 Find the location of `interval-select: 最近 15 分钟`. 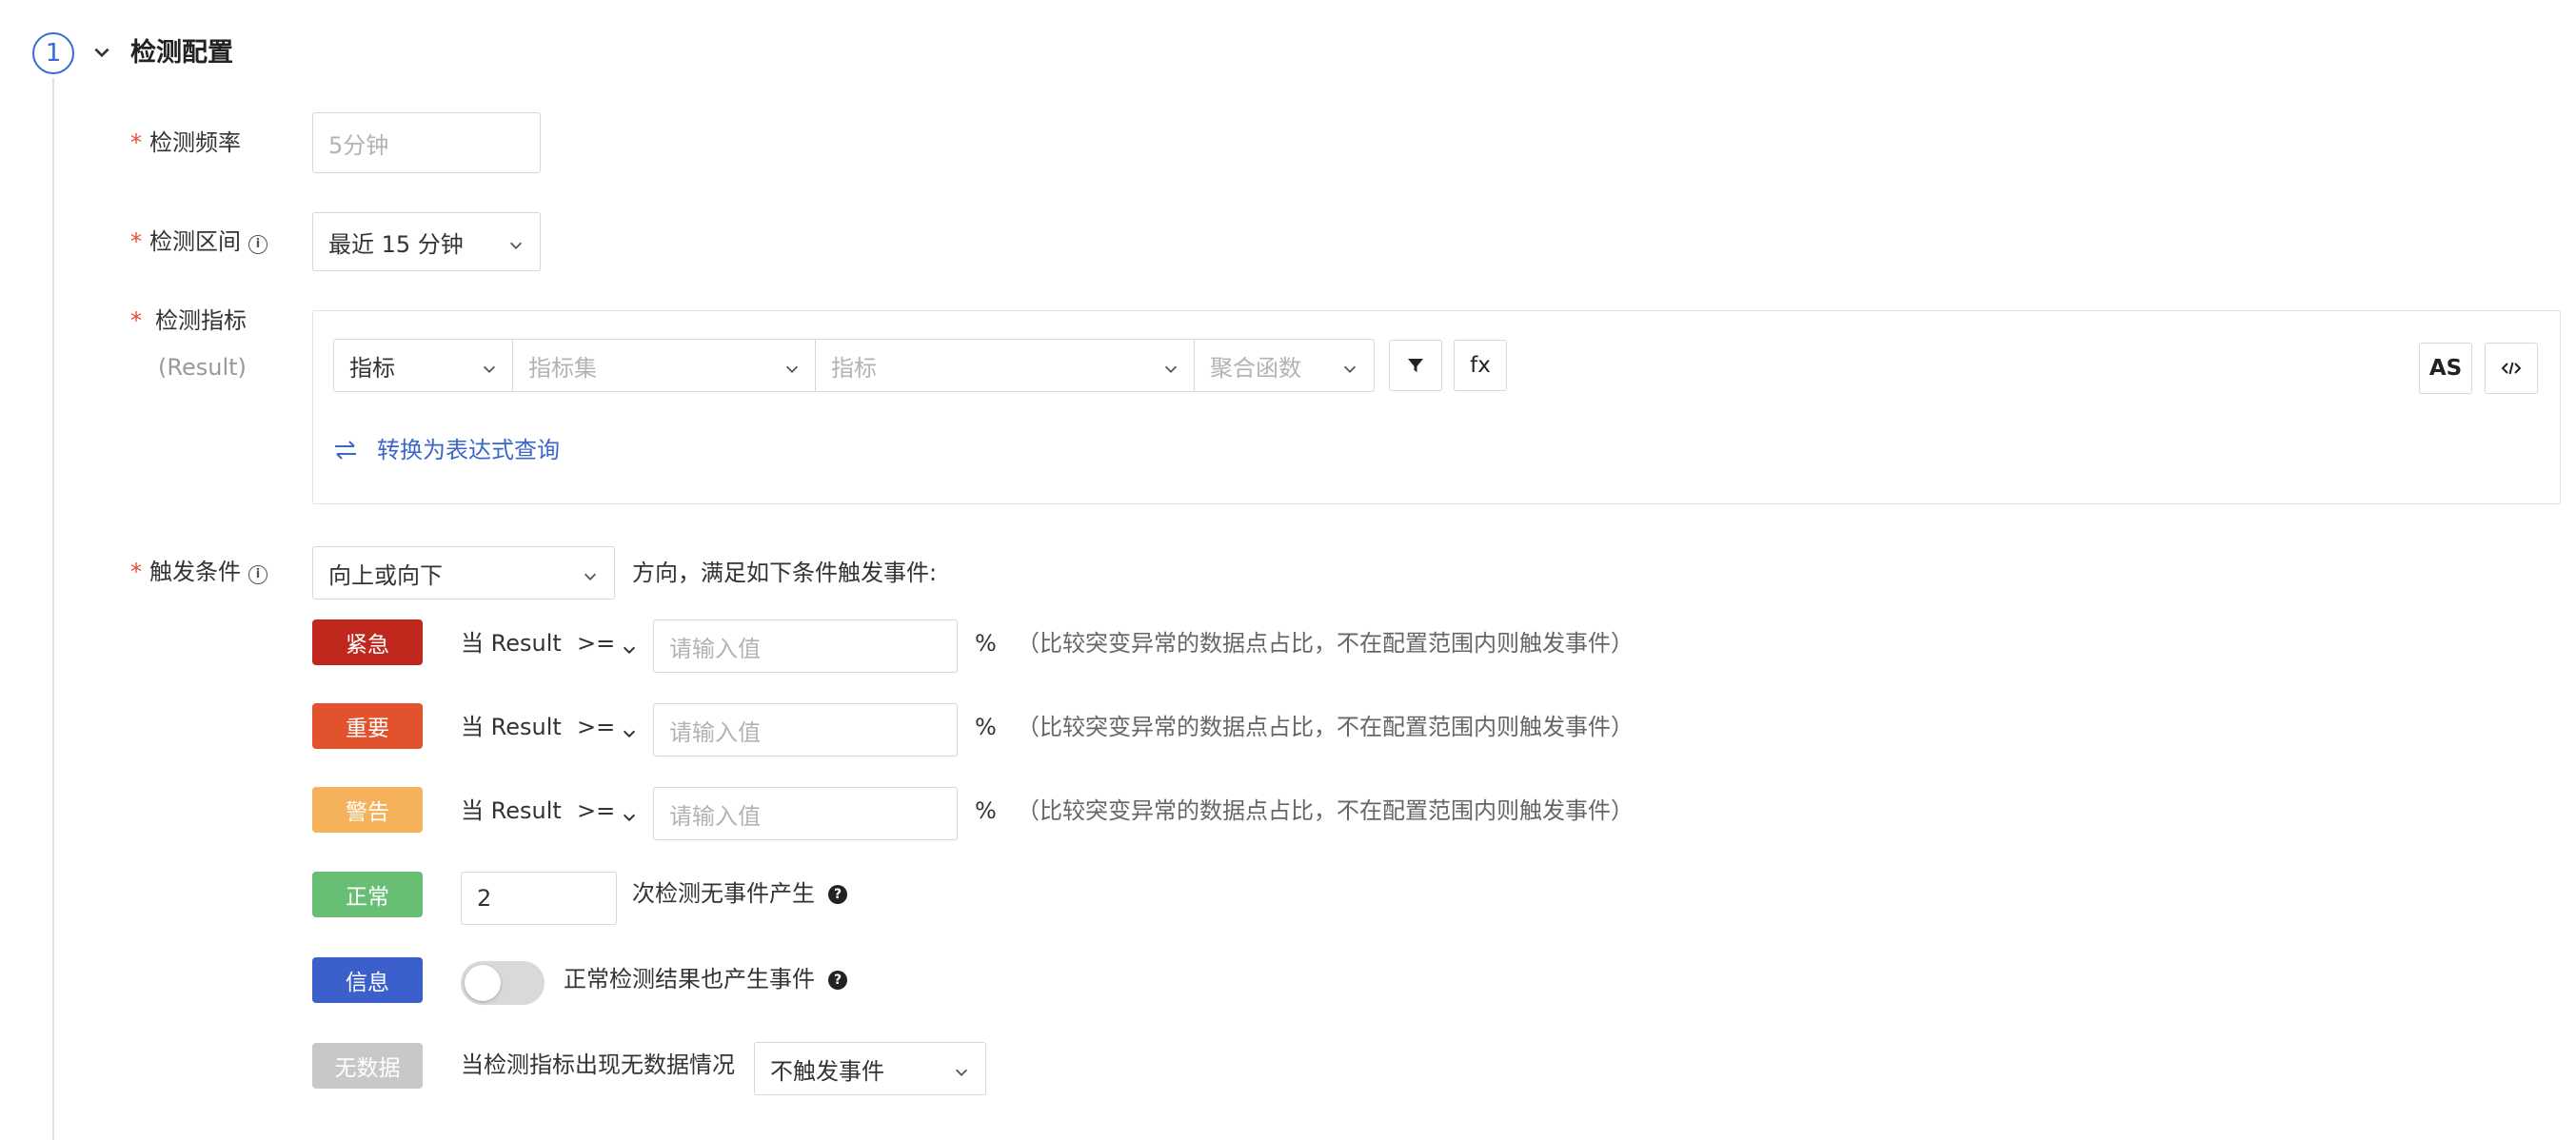

interval-select: 最近 15 分钟 is located at coordinates (426, 241).